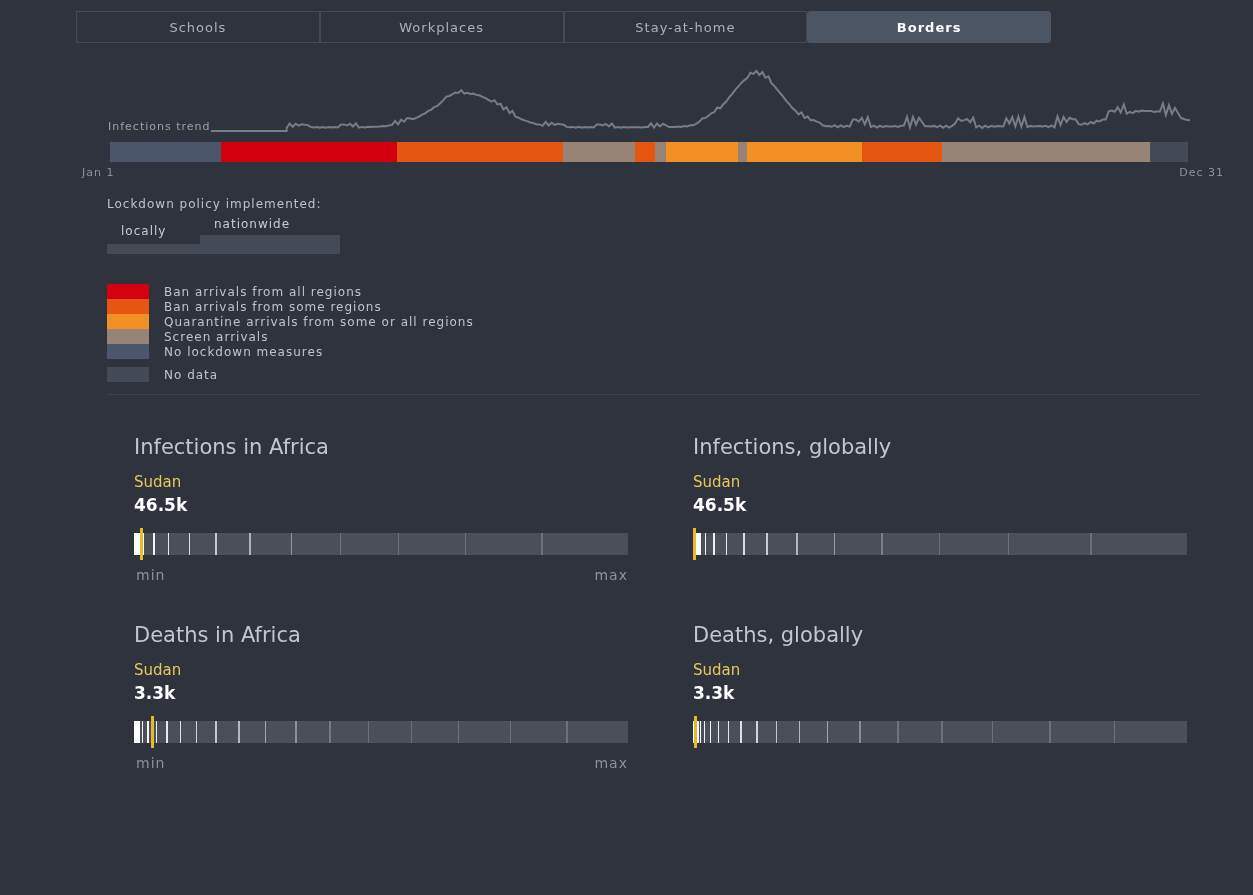 Image resolution: width=1253 pixels, height=895 pixels. Describe the element at coordinates (779, 635) in the screenshot. I see `panel-title: Deaths, globally` at that location.